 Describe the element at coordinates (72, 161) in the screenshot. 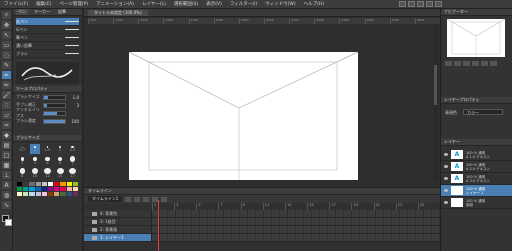

I see `brush-size-option: 7` at that location.